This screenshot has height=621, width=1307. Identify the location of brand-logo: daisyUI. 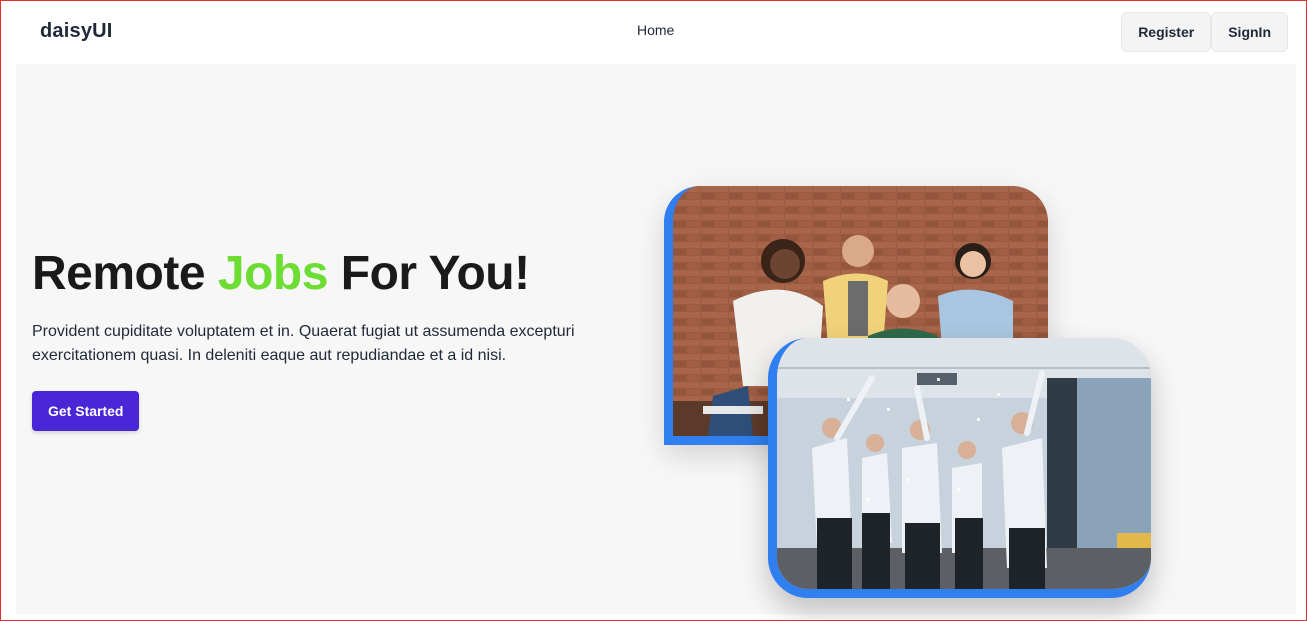
(76, 31).